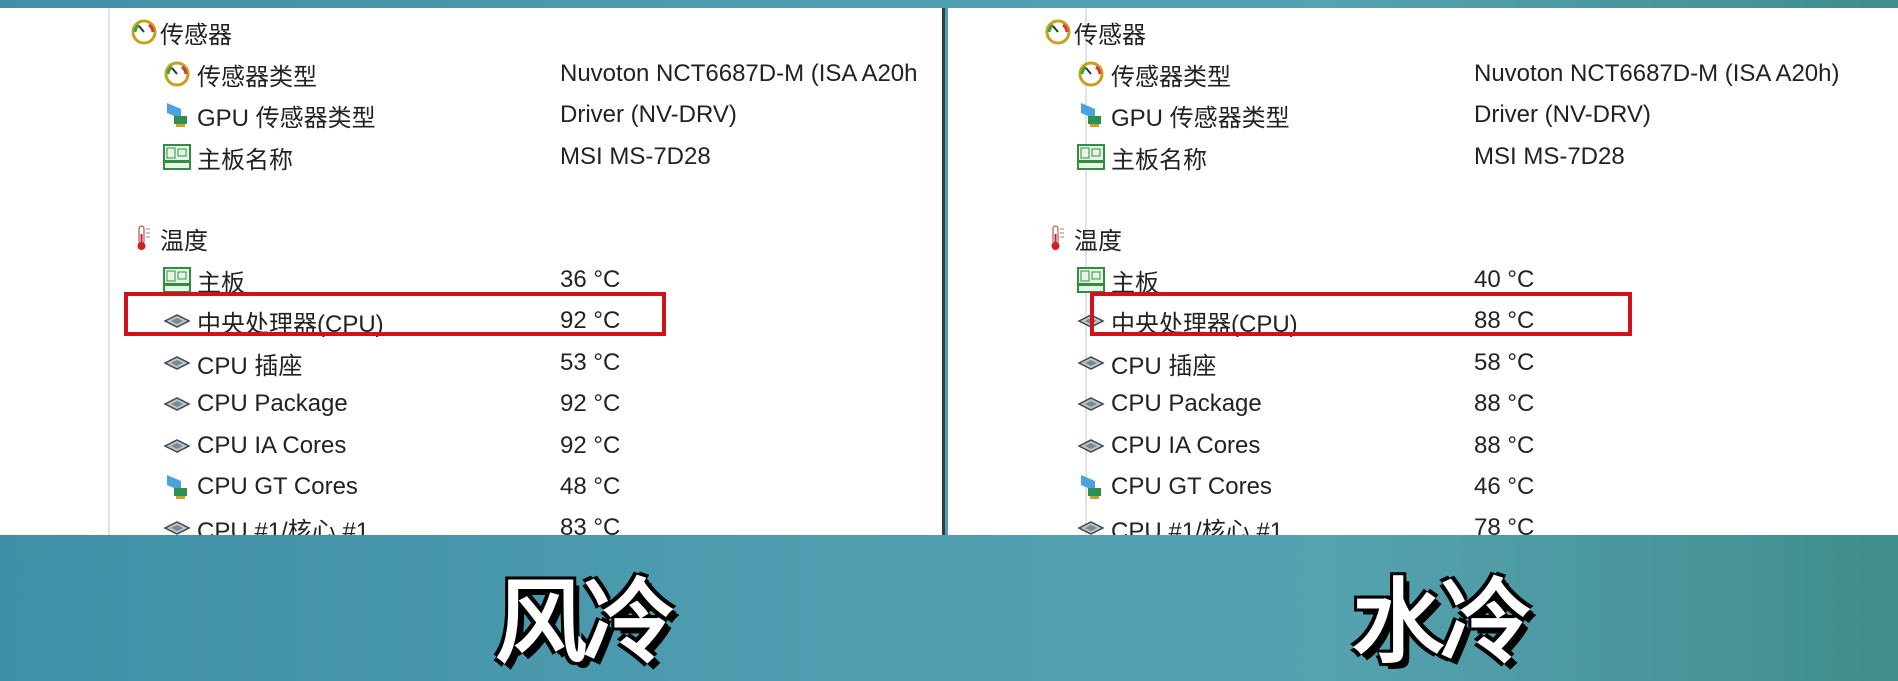  I want to click on row-value: 36 °C, so click(590, 279).